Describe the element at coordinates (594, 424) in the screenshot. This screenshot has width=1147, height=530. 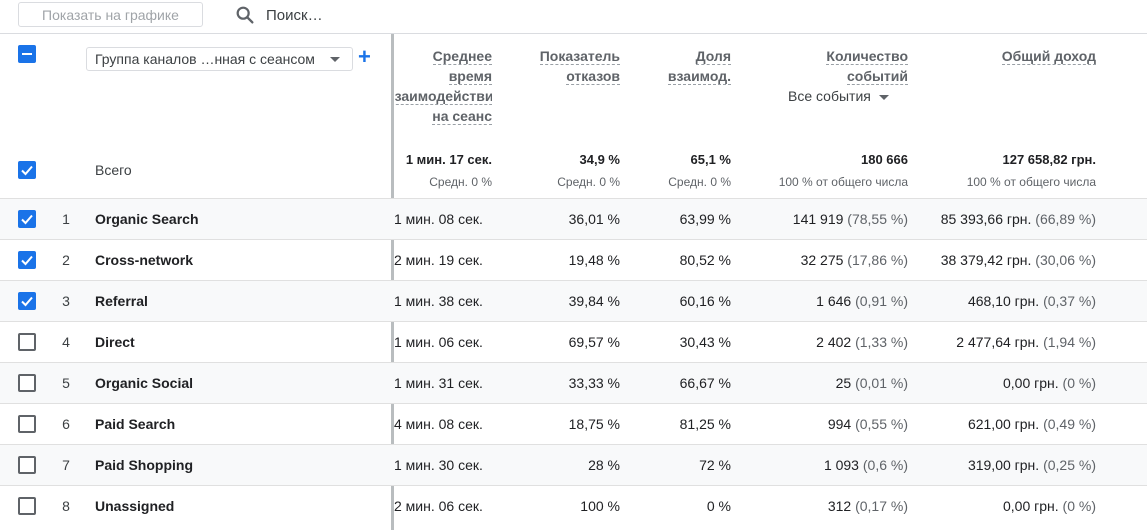
I see `bounce-rate-cell: 18,75 %` at that location.